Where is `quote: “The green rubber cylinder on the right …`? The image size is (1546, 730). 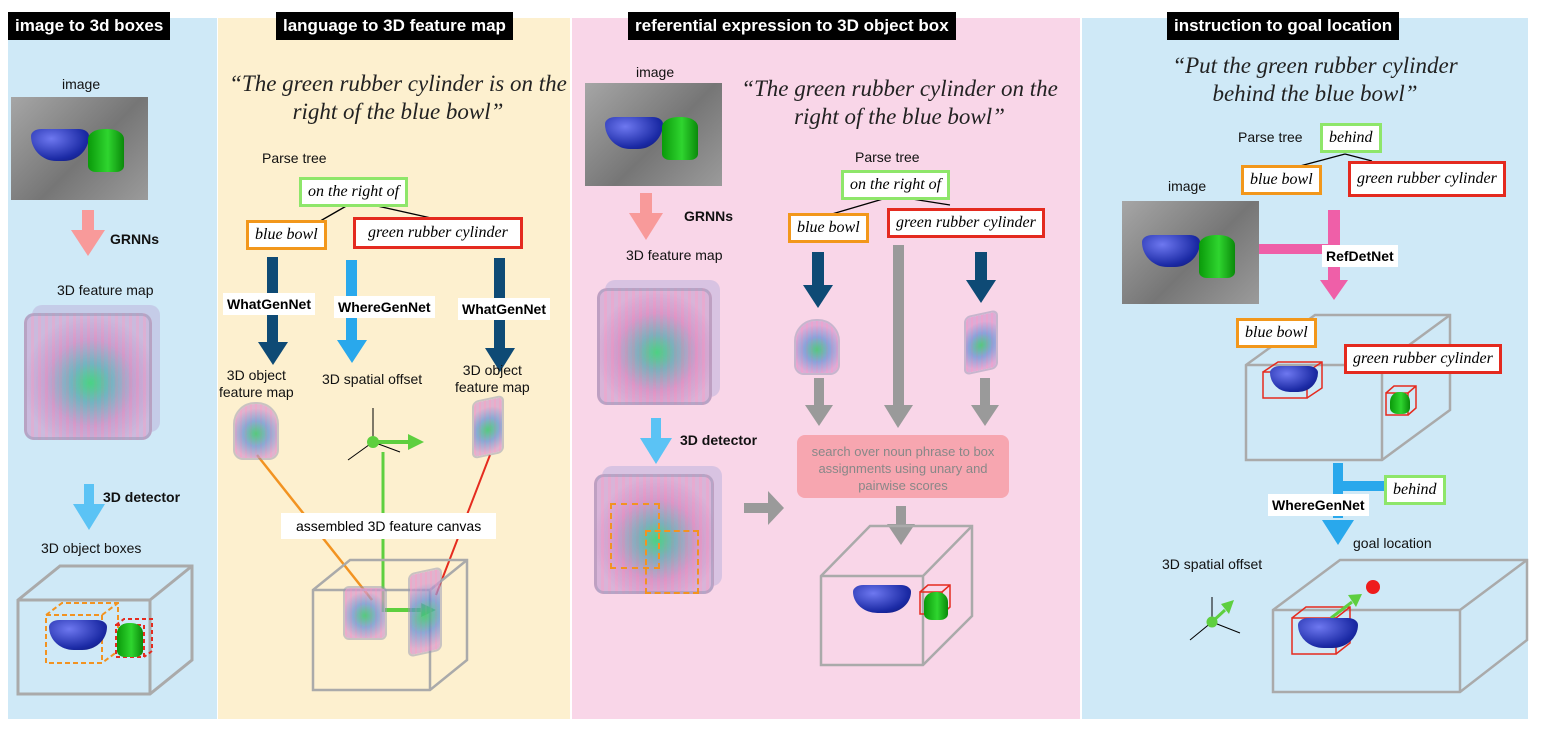 quote: “The green rubber cylinder on the right … is located at coordinates (899, 102).